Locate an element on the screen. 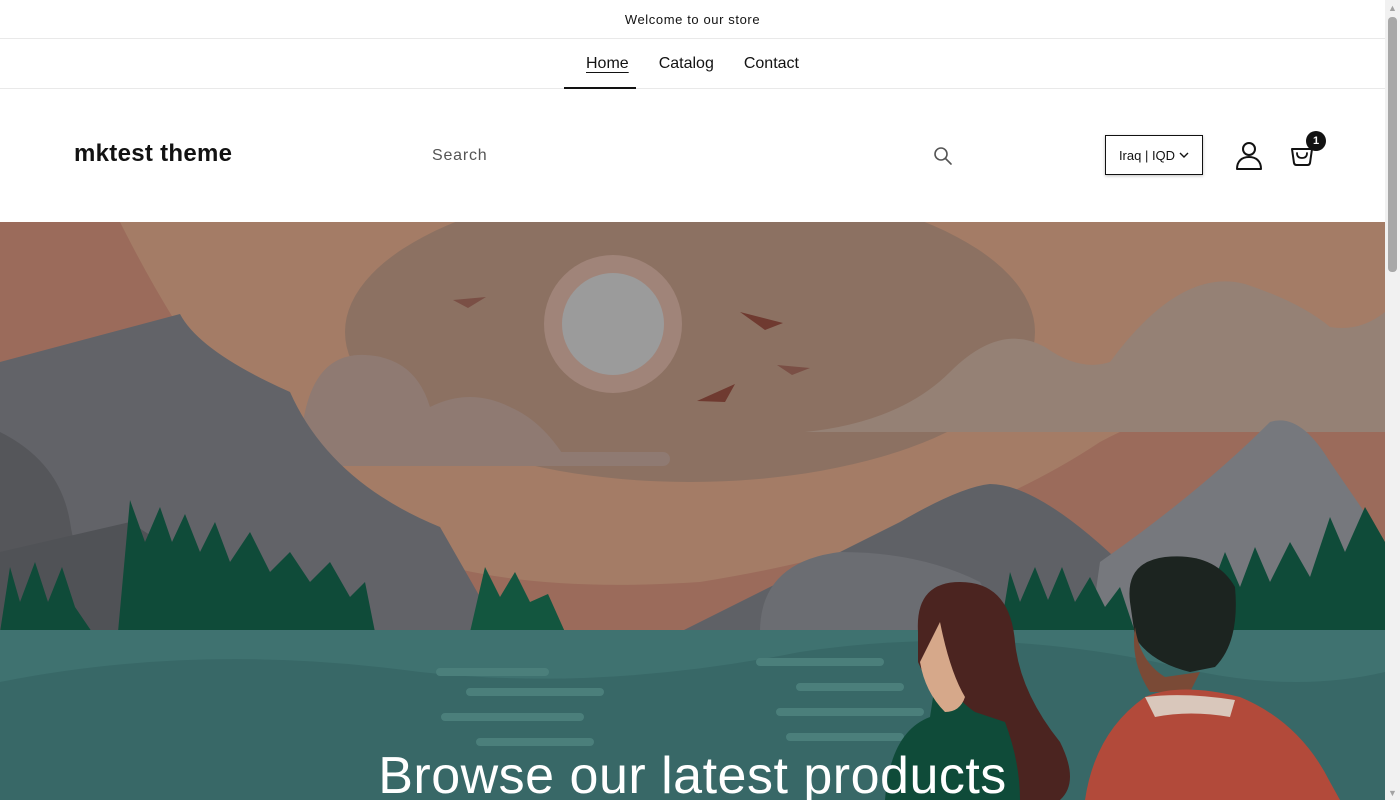  main-nav: Home Catalog Contact is located at coordinates (692, 64).